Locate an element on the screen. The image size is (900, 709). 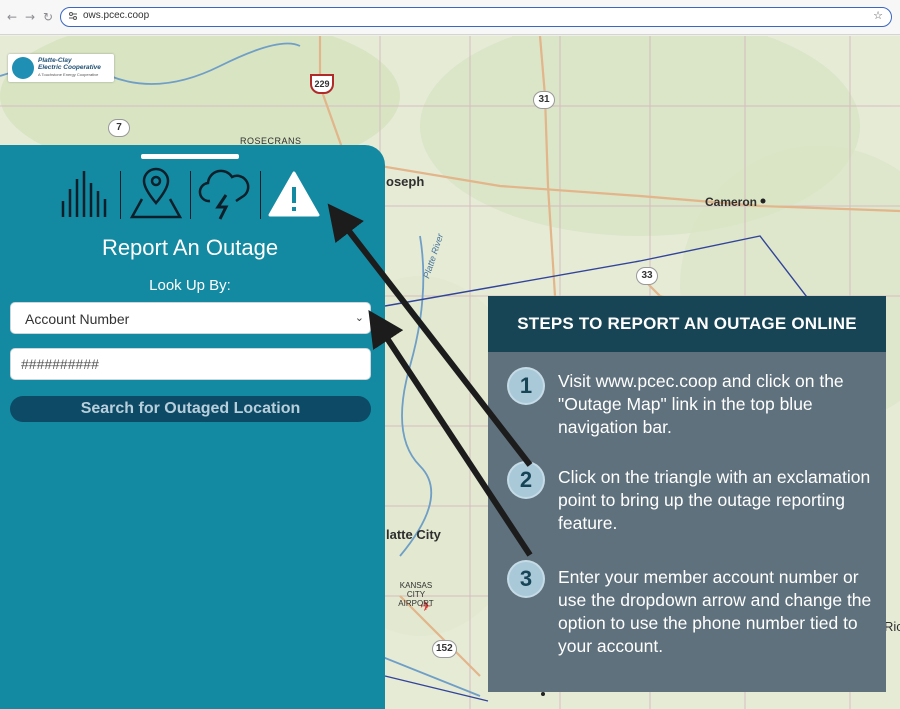
interstate-shield: 229 is located at coordinates (322, 84).